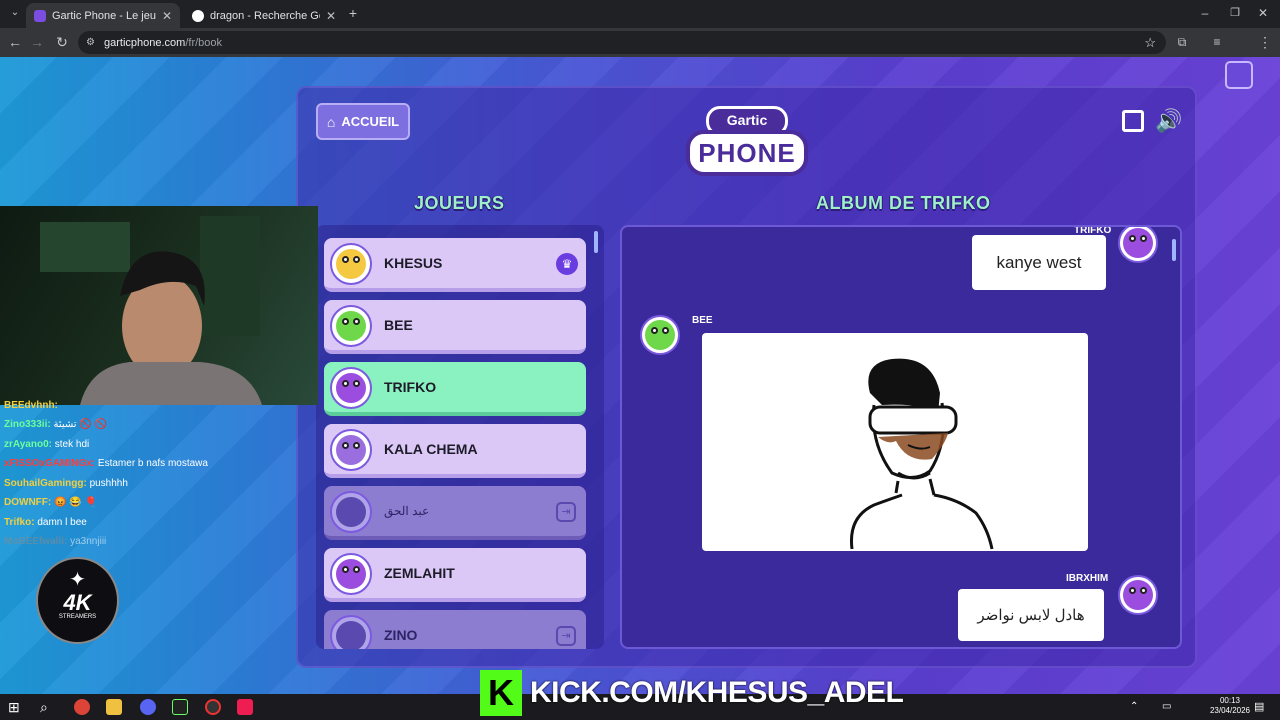  I want to click on fullscreen-icon, so click(1133, 121).